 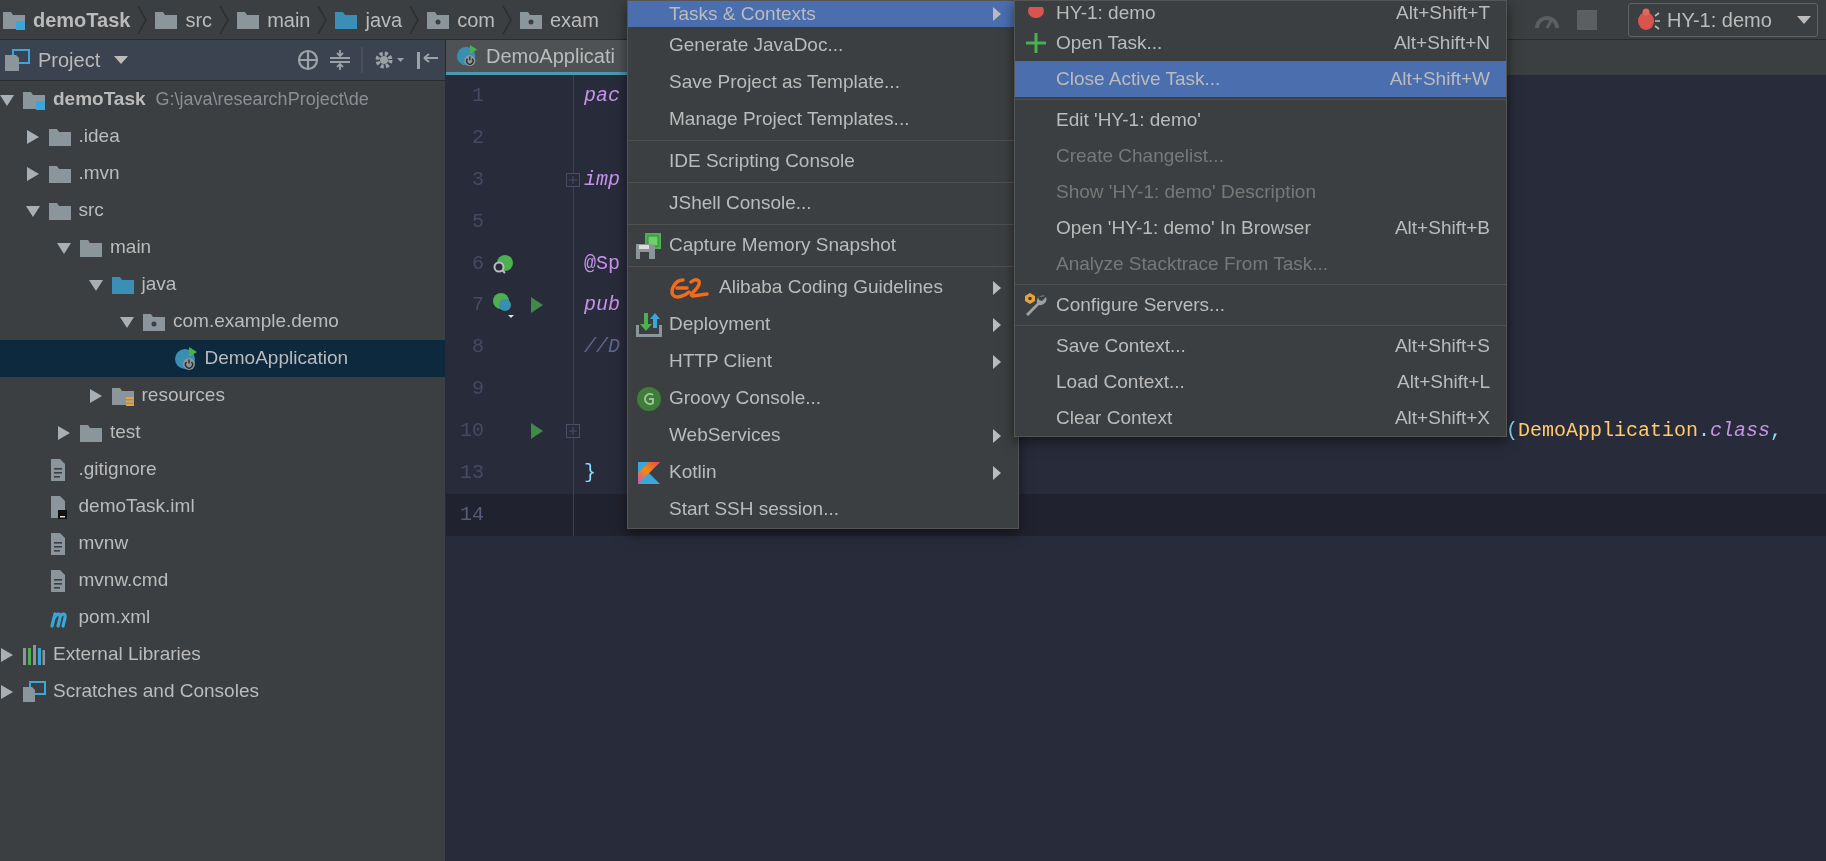 I want to click on line-number: 14, so click(x=471, y=514).